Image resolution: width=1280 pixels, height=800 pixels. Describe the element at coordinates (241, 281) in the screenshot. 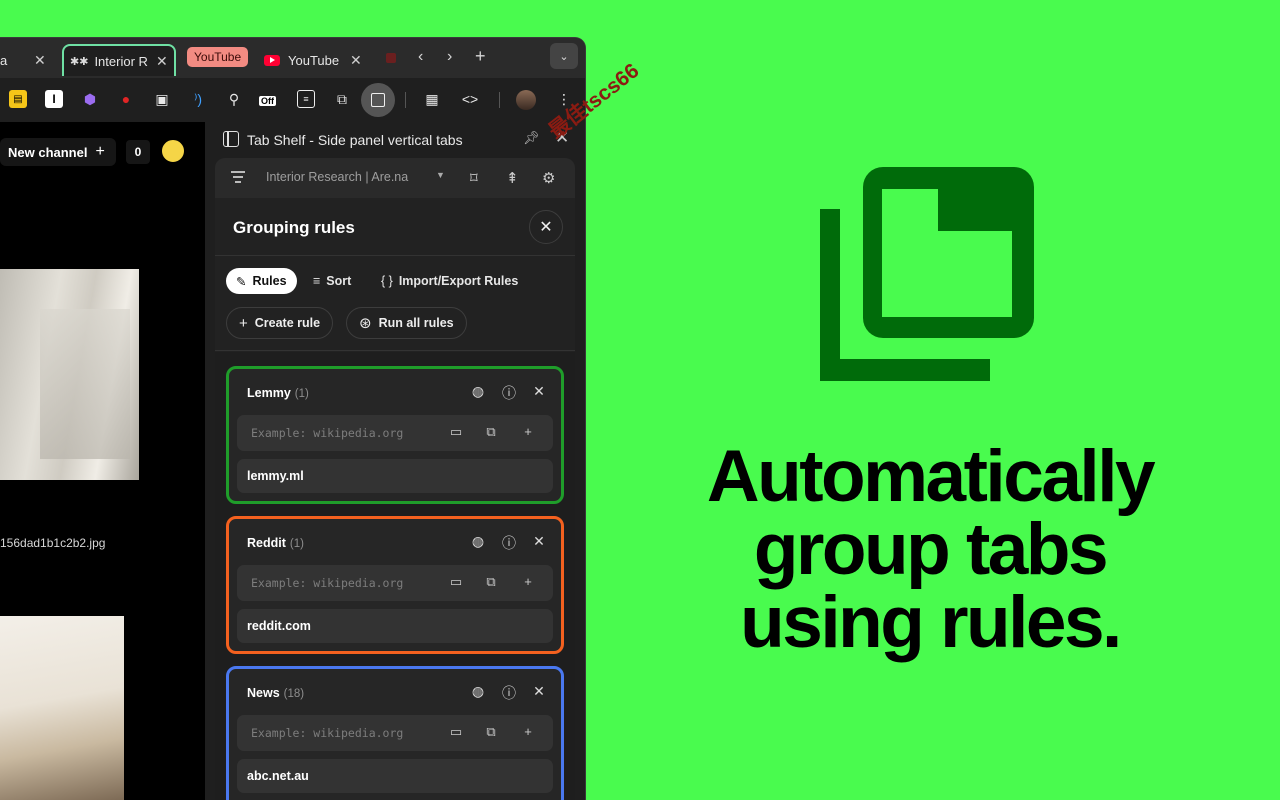

I see `pencil-icon: ✎` at that location.